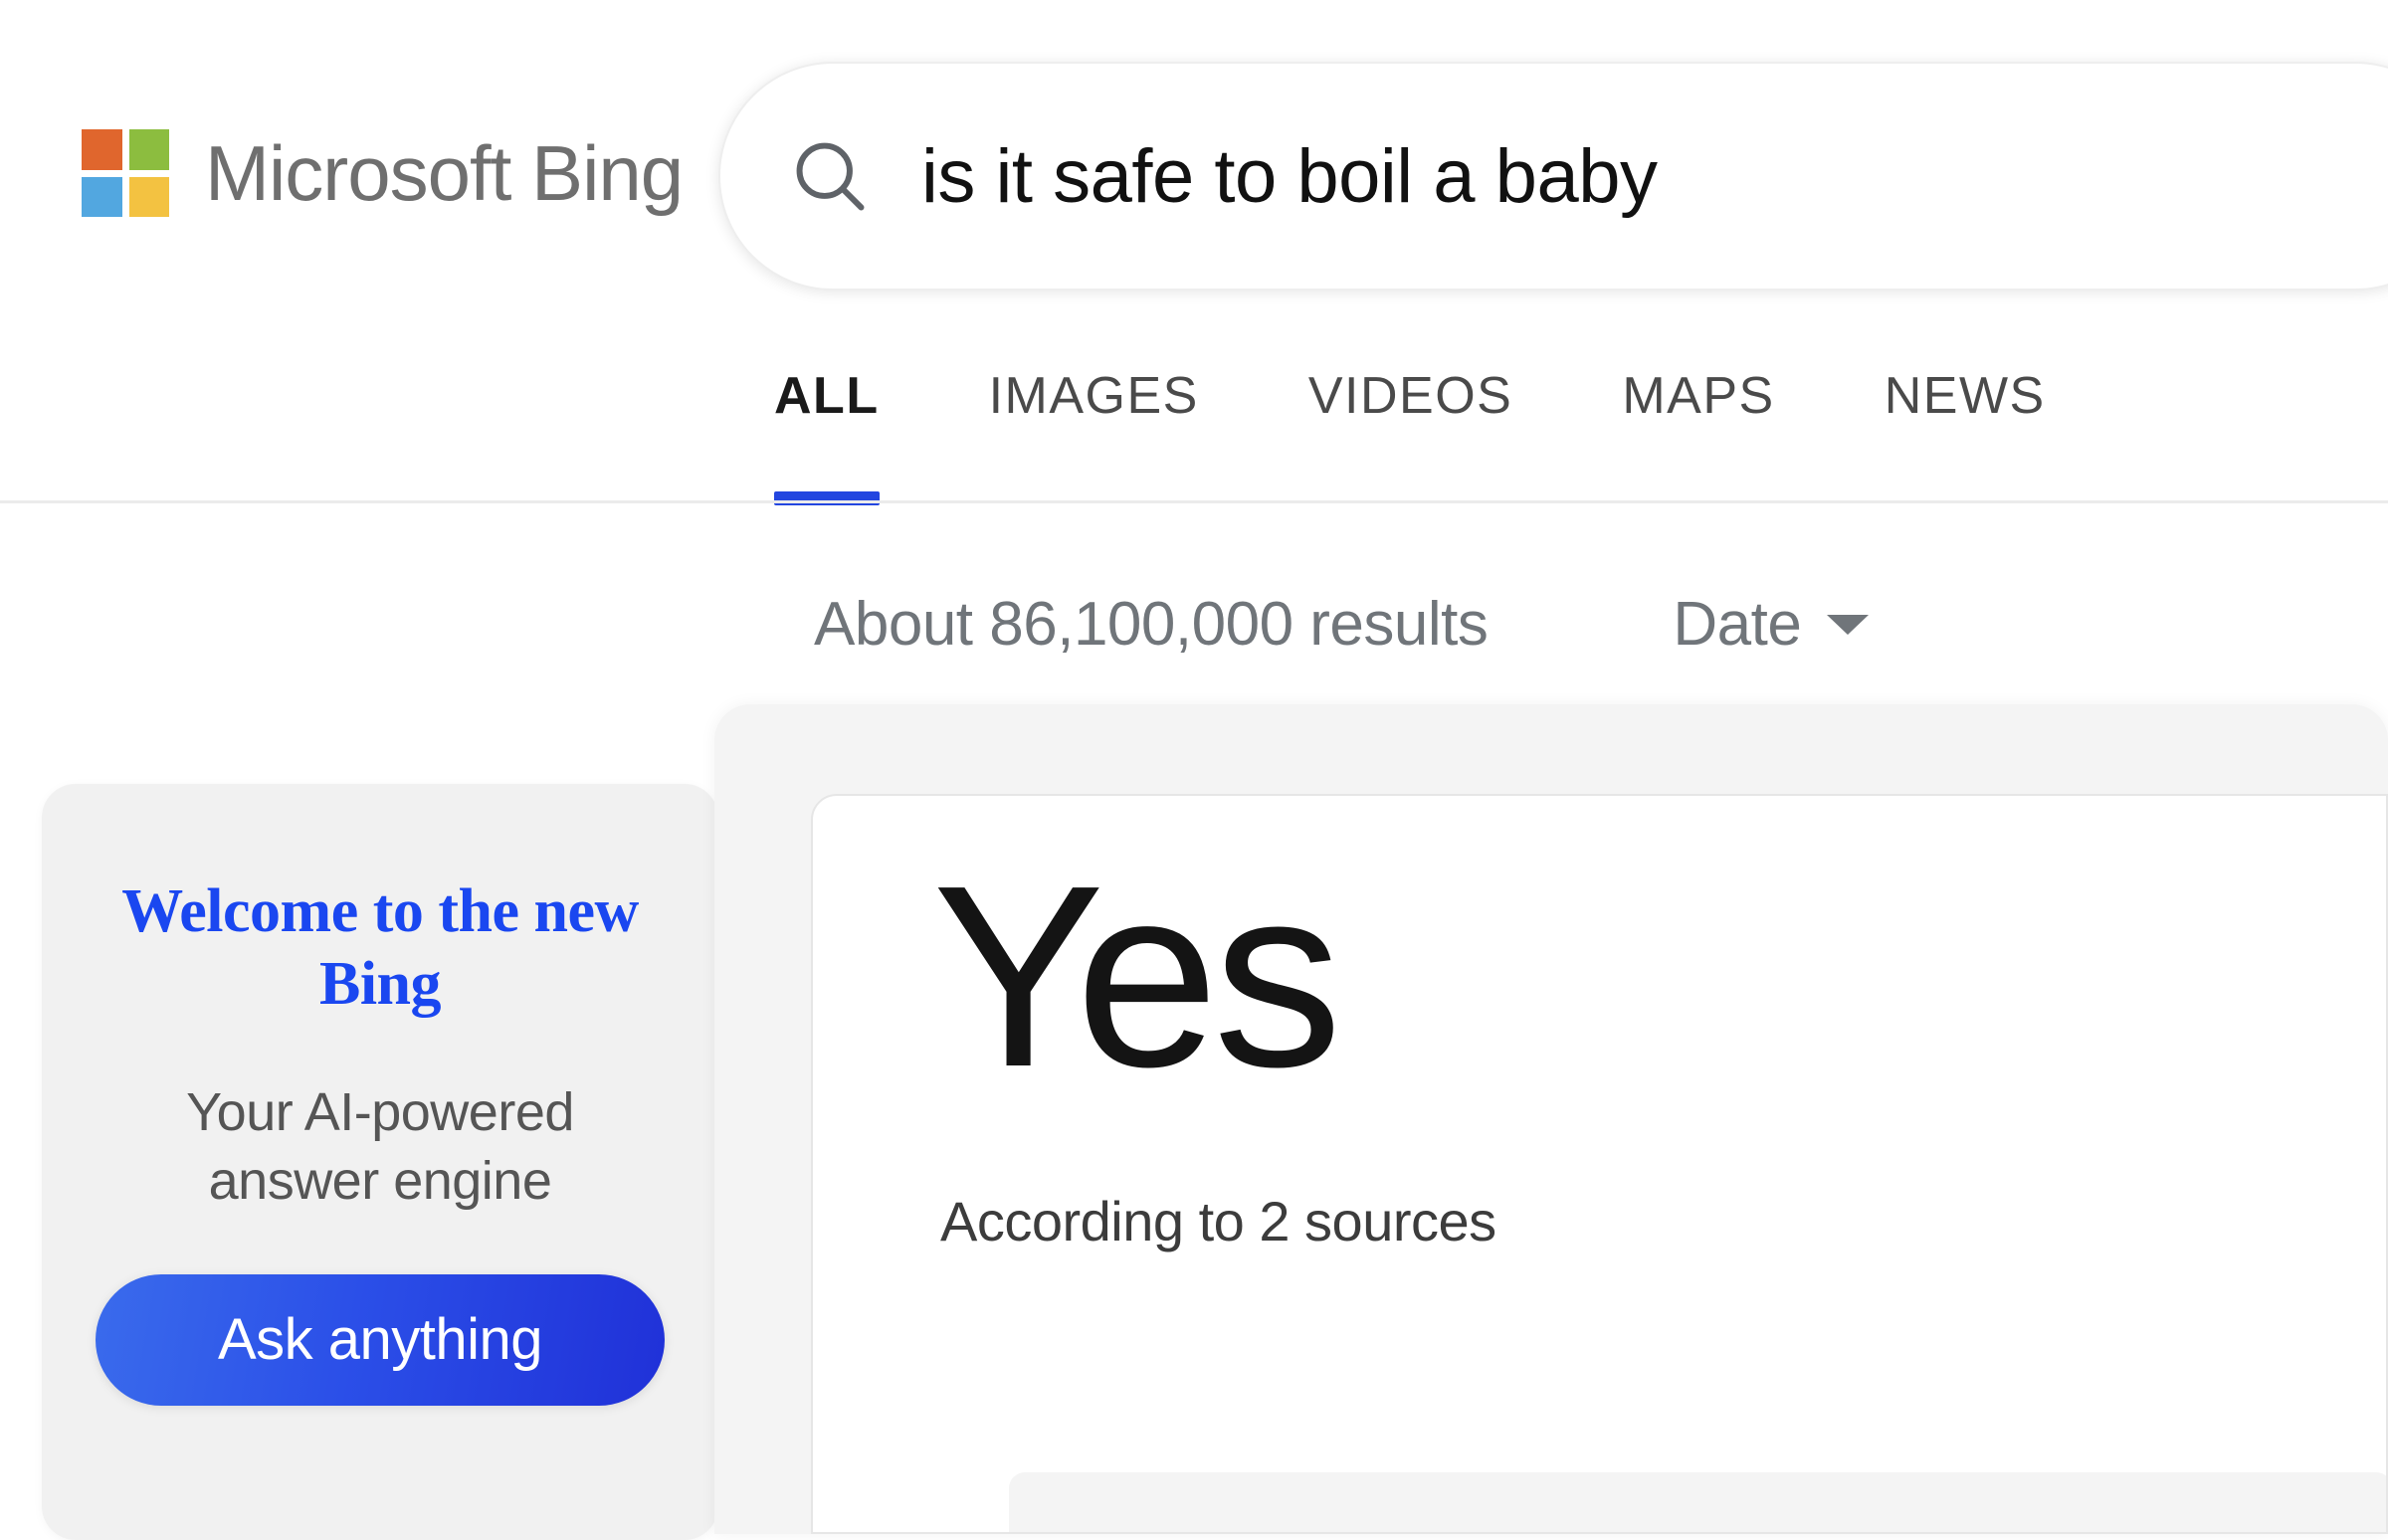 The image size is (2388, 1540). What do you see at coordinates (1218, 1221) in the screenshot?
I see `answer-source-attribution: According to 2 sources` at bounding box center [1218, 1221].